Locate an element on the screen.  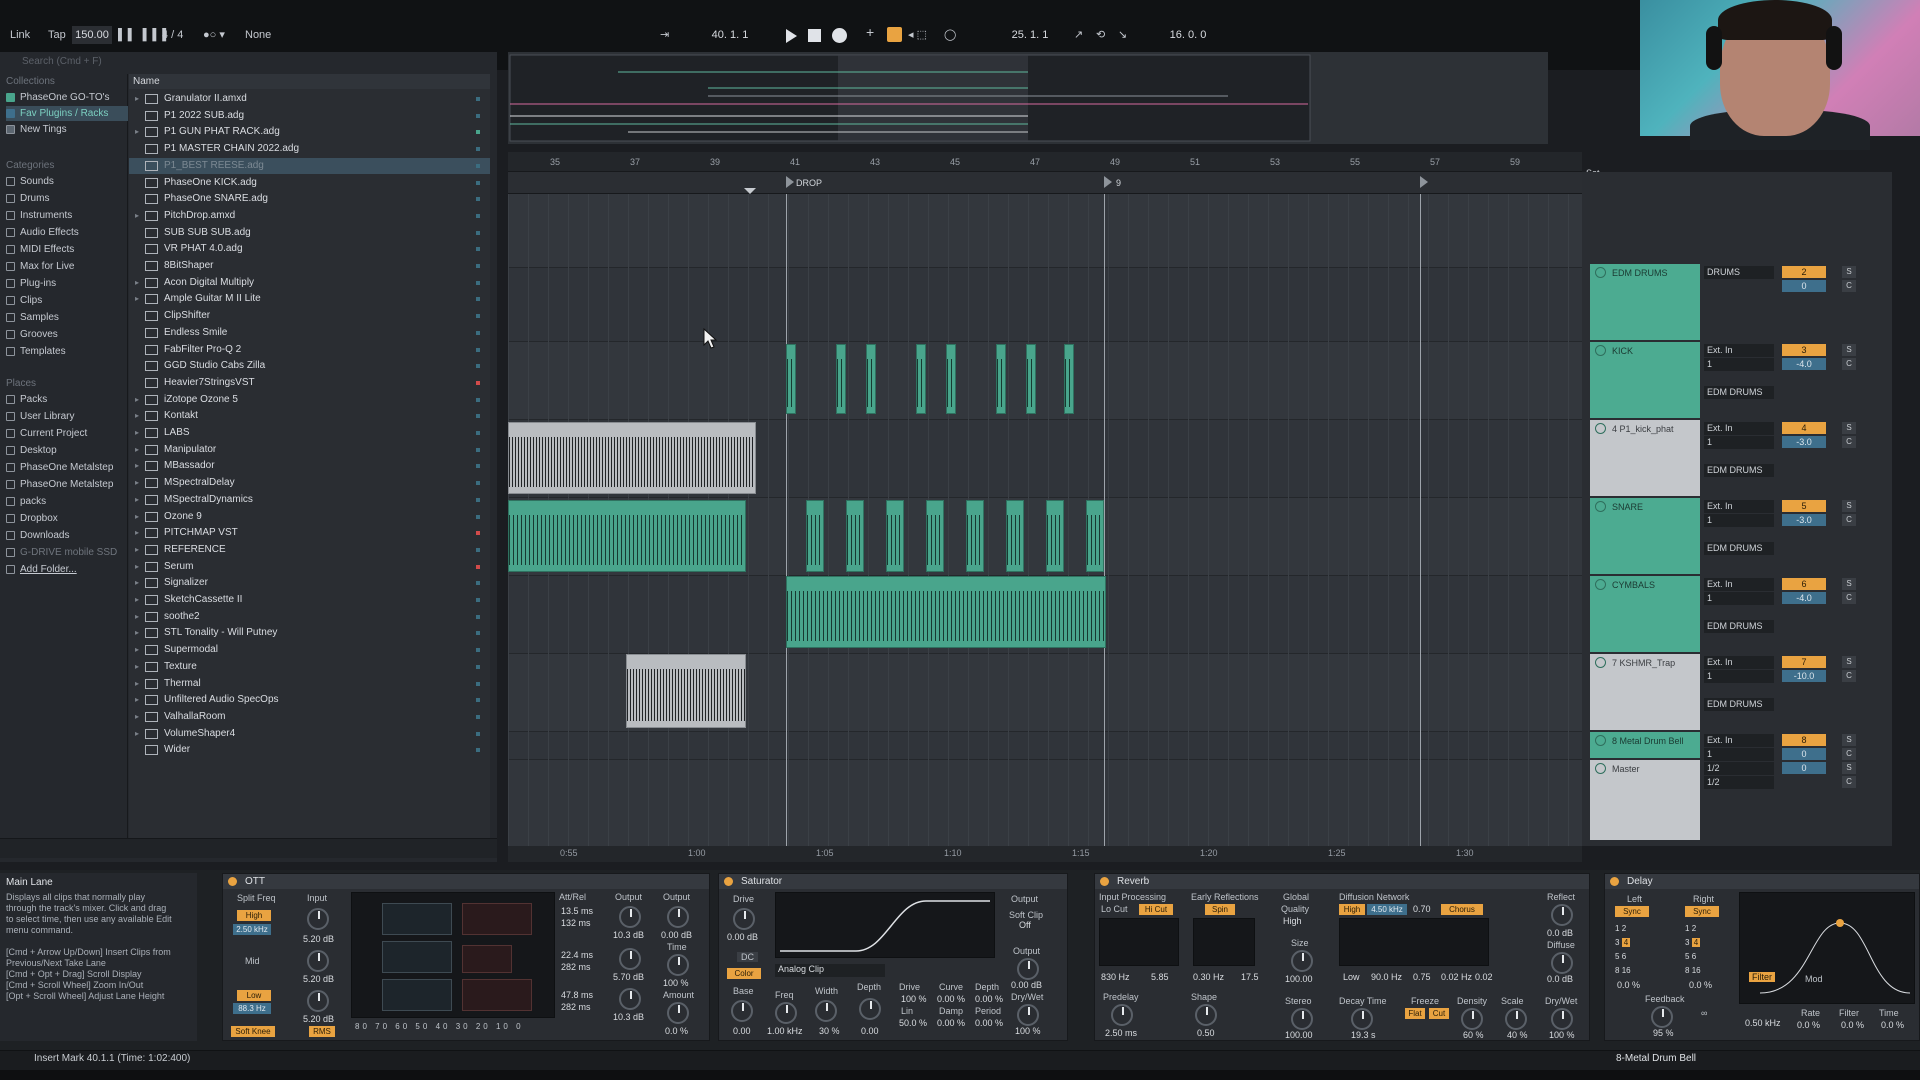
quantize-select: None is located at coordinates (258, 35).